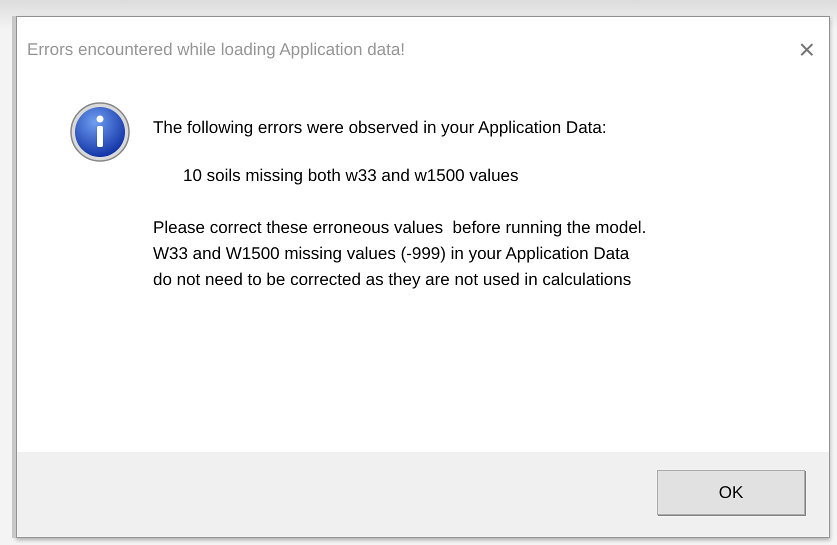  Describe the element at coordinates (216, 50) in the screenshot. I see `window-title: Errors encountered while loading Application data!` at that location.